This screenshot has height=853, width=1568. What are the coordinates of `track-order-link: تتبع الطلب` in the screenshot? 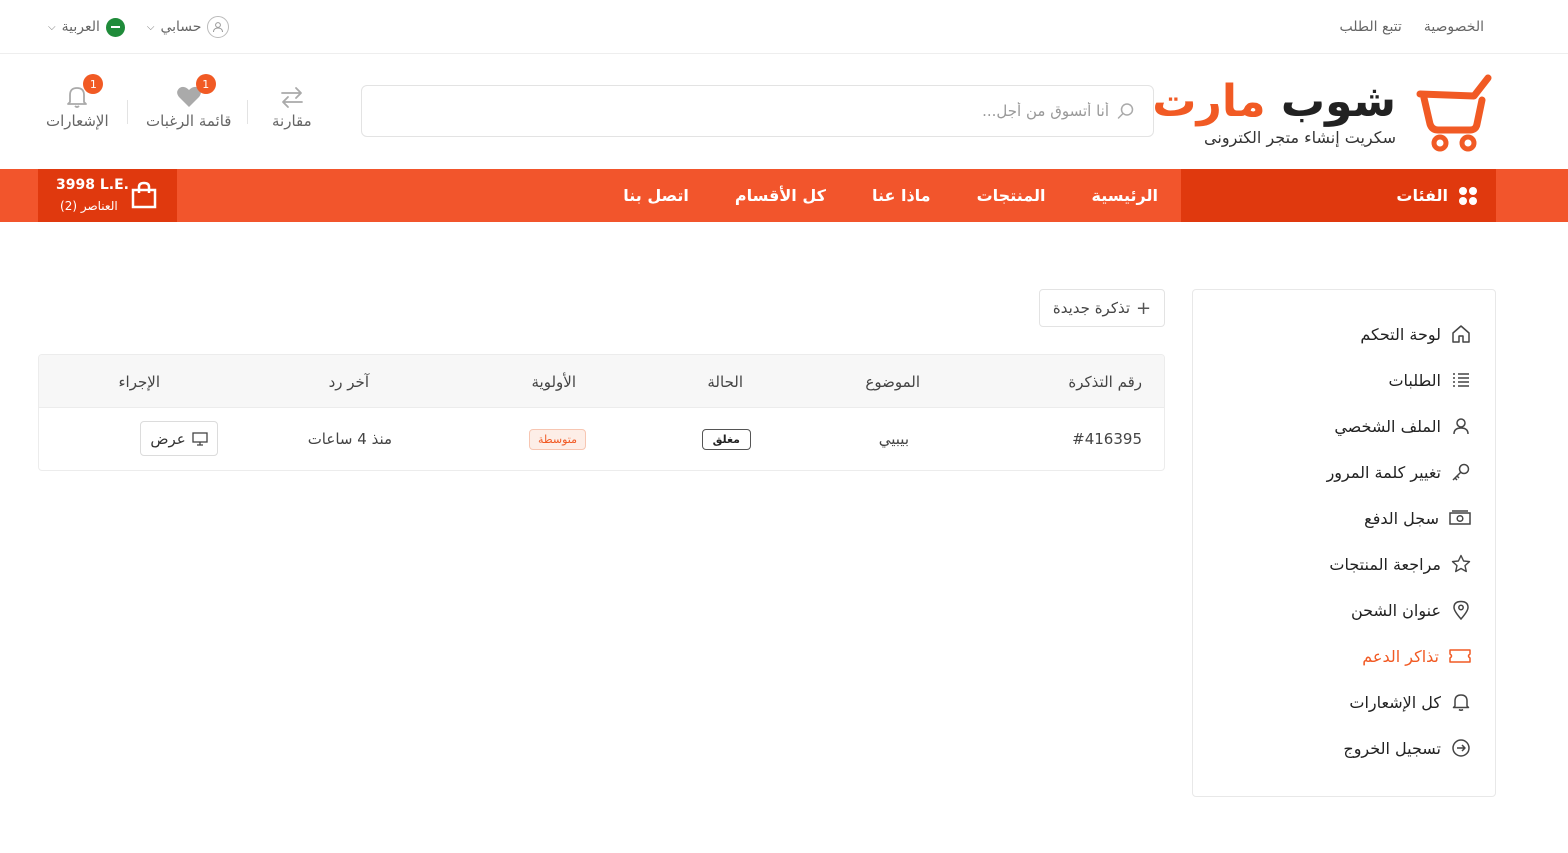 It's located at (1371, 27).